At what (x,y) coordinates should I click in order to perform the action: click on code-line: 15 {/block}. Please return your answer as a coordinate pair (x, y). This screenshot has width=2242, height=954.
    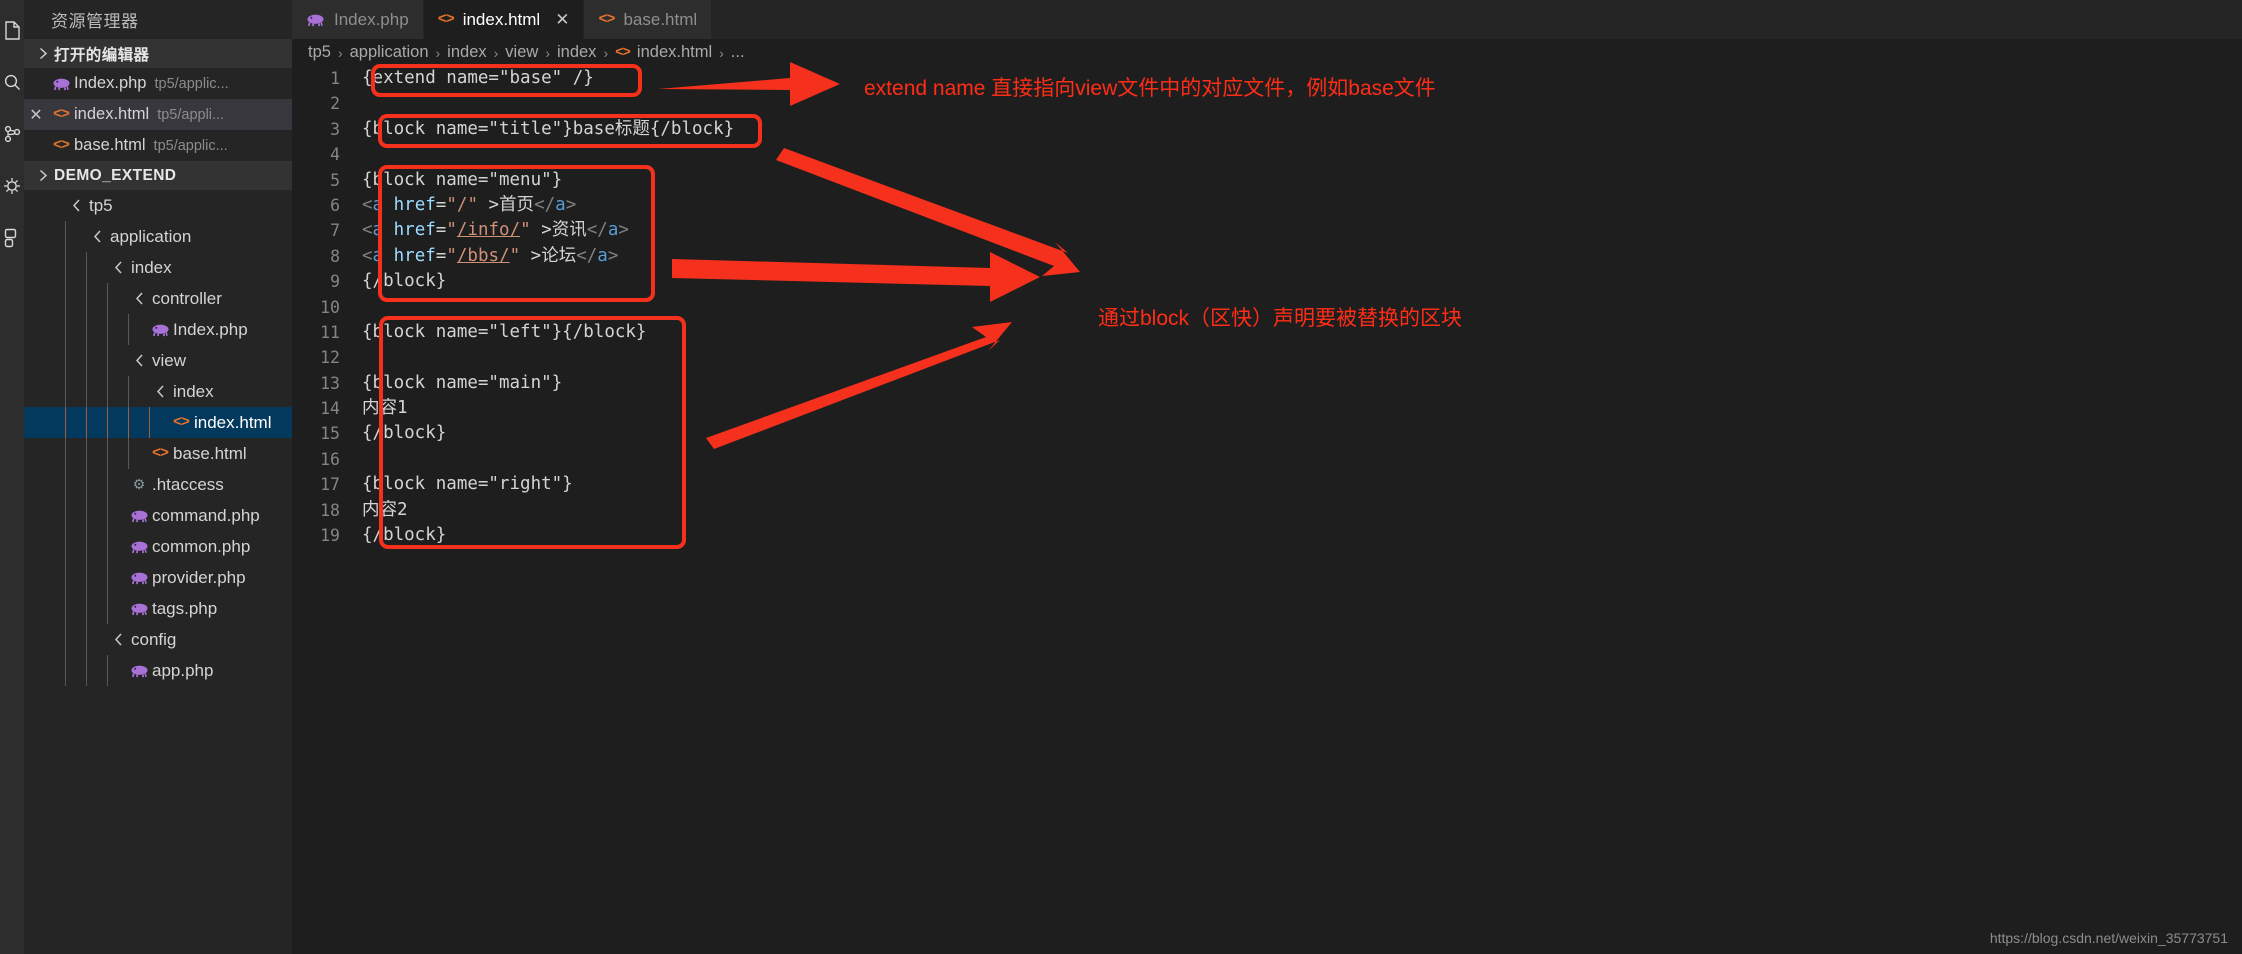
    Looking at the image, I should click on (1267, 433).